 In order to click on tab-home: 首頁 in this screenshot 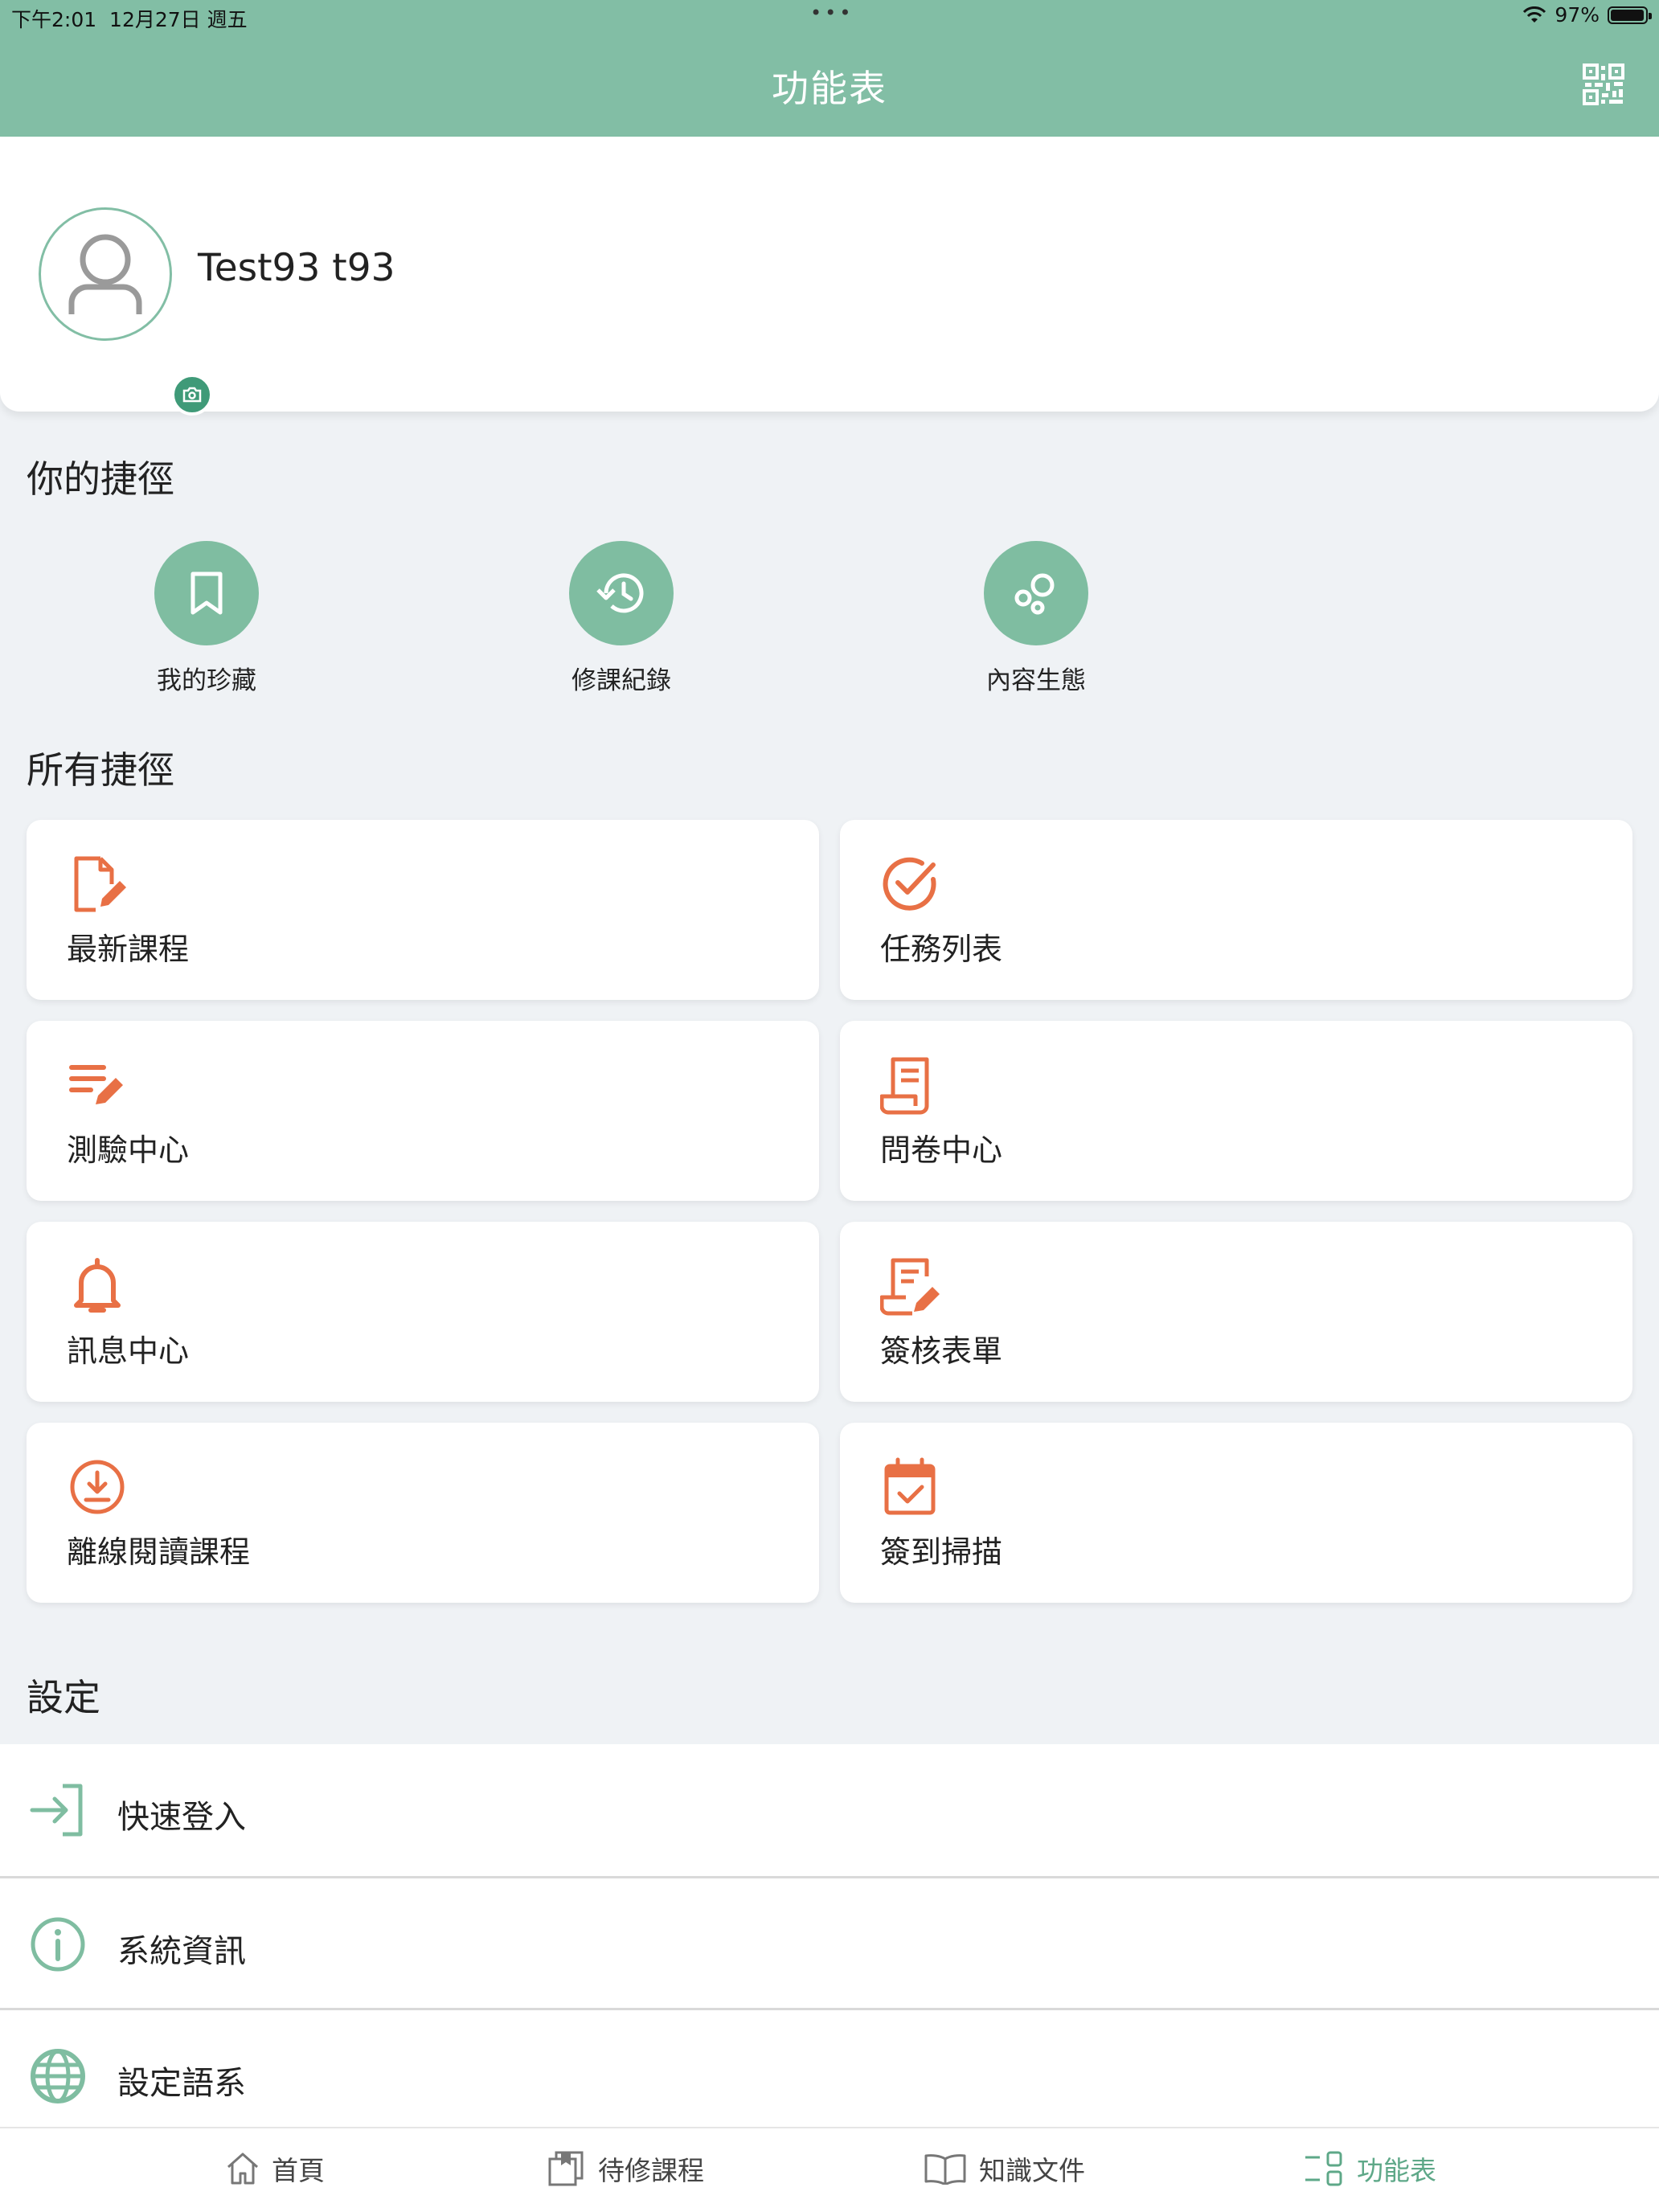, I will do `click(275, 2168)`.